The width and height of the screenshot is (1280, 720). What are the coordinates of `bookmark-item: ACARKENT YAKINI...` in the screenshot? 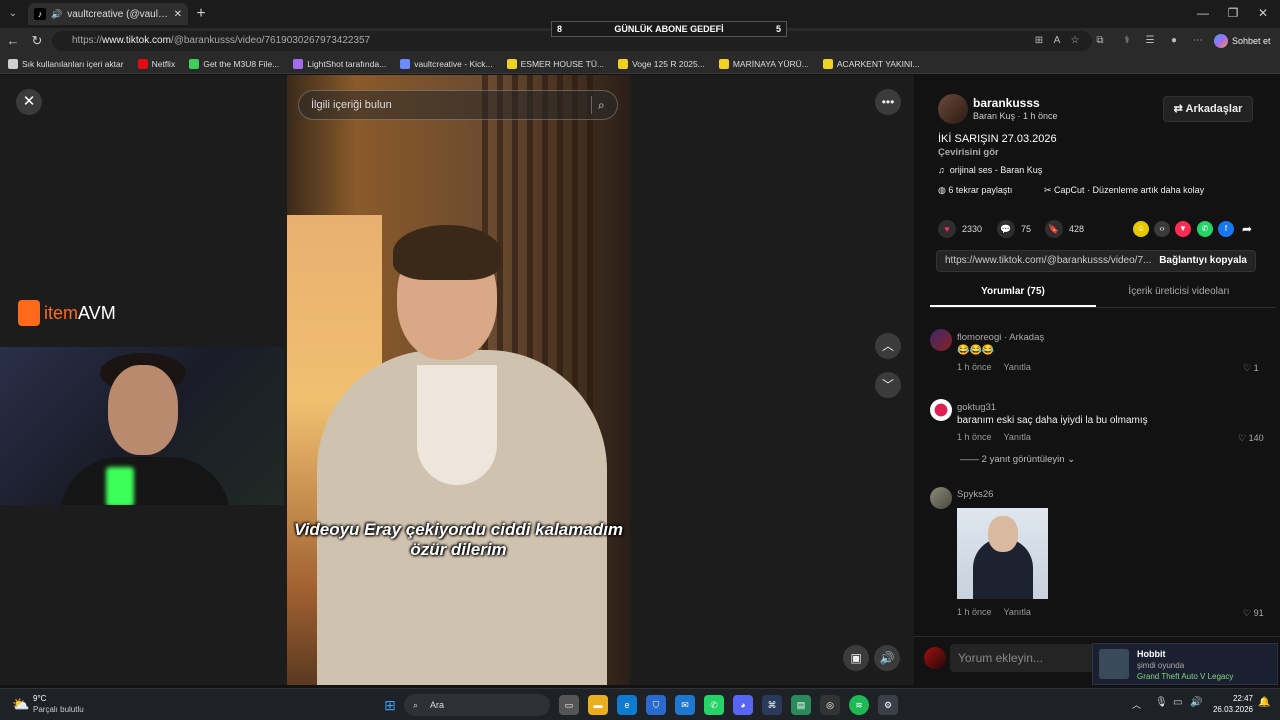 It's located at (871, 63).